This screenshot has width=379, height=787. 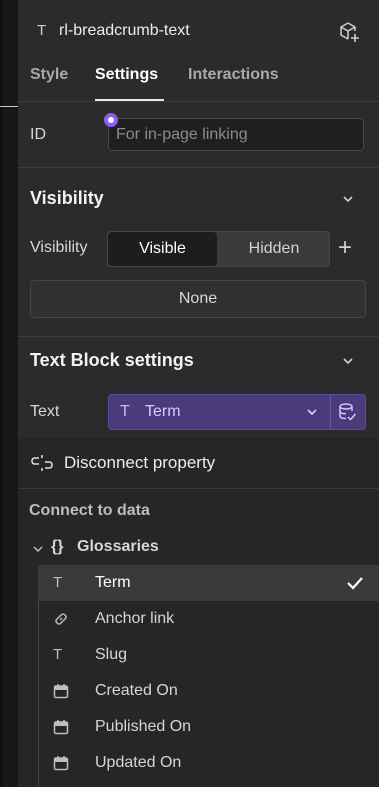 What do you see at coordinates (42, 463) in the screenshot?
I see `disconnect-link-icon` at bounding box center [42, 463].